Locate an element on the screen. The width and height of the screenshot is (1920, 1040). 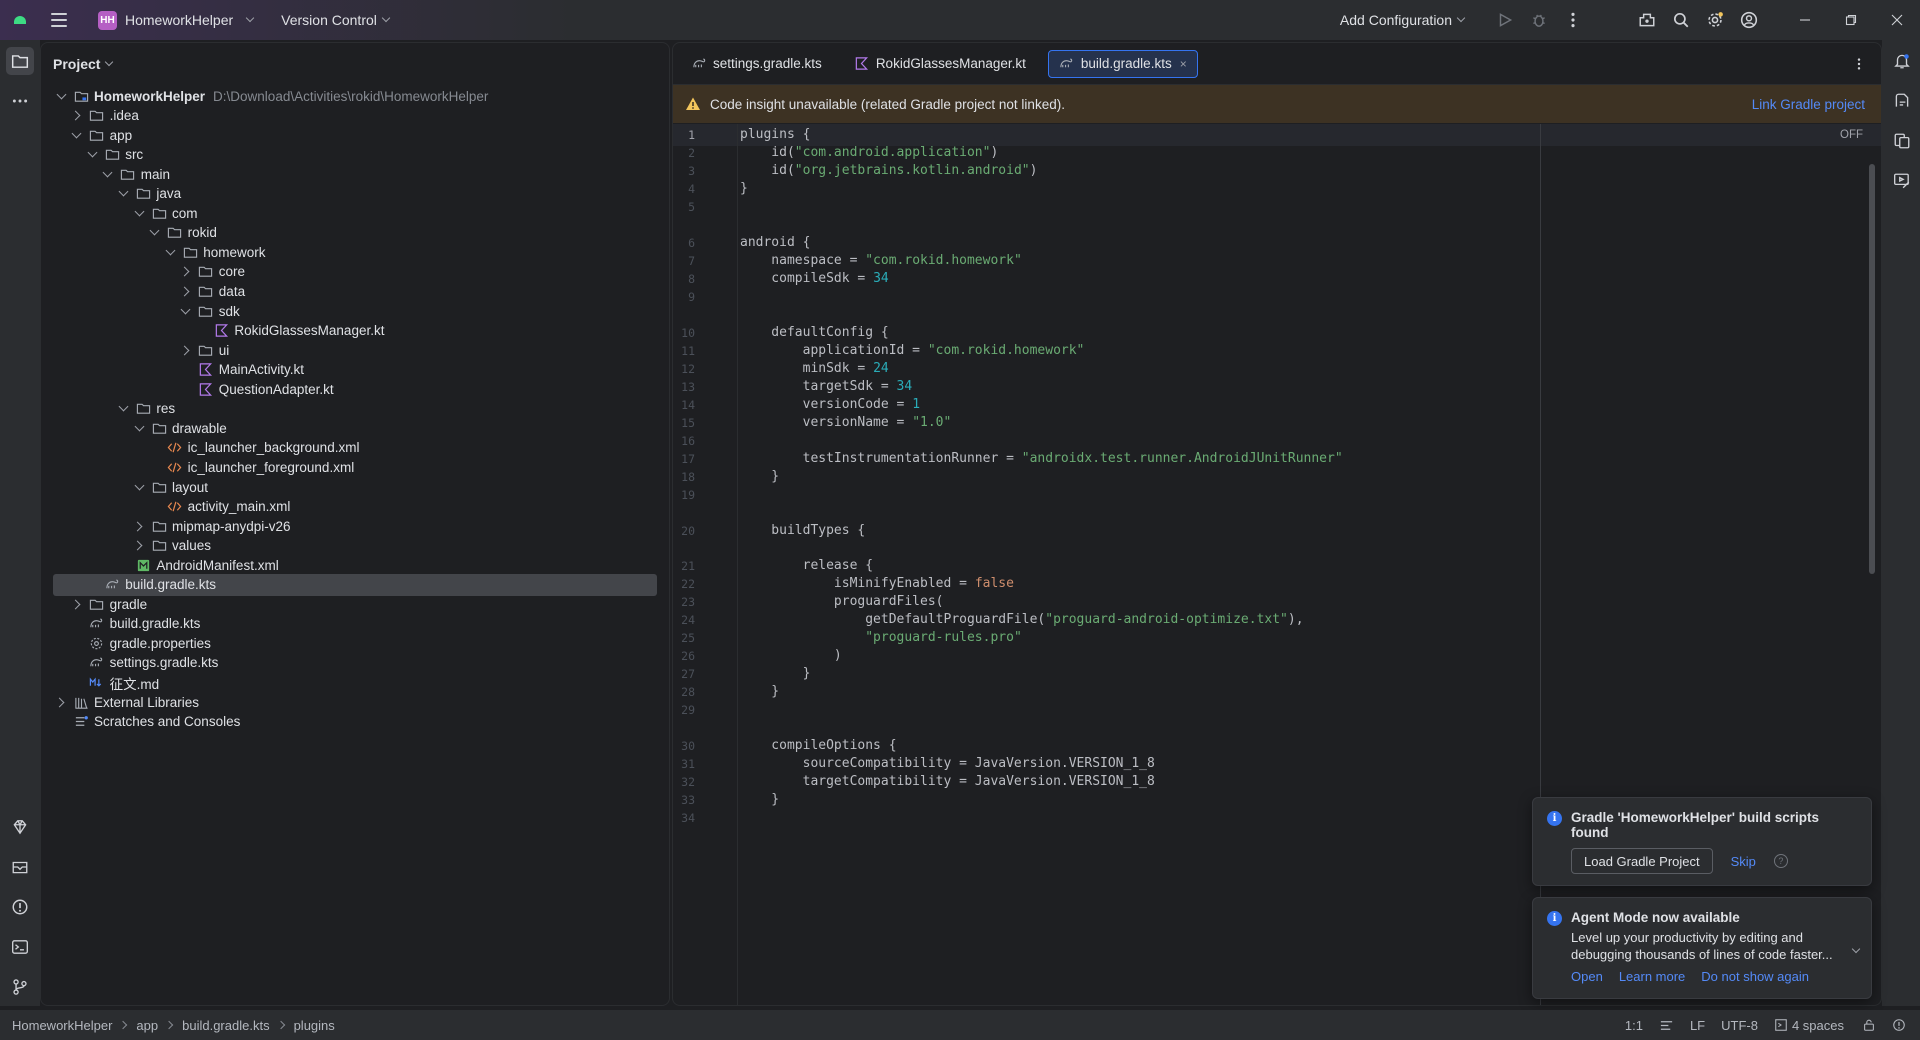
tree-item-label: External Libraries is located at coordinates (147, 702).